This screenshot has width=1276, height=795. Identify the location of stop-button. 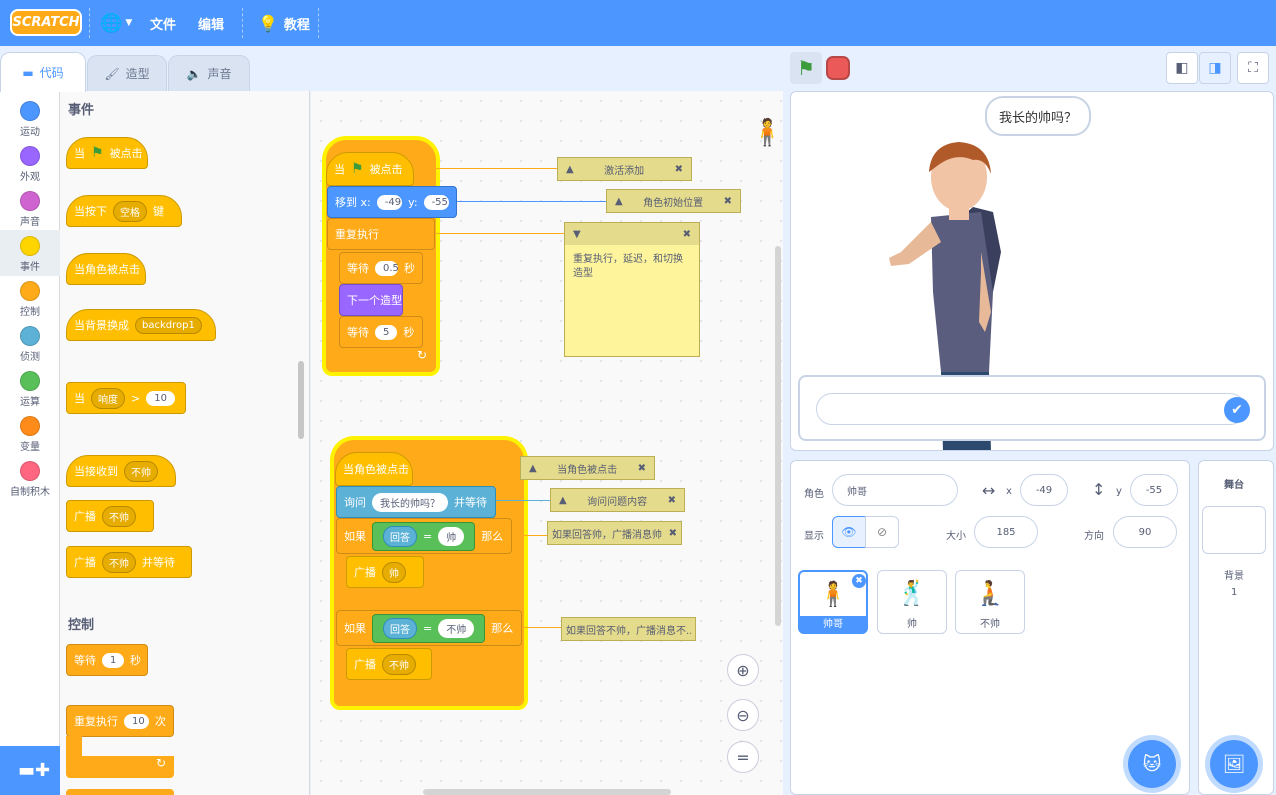
(838, 68).